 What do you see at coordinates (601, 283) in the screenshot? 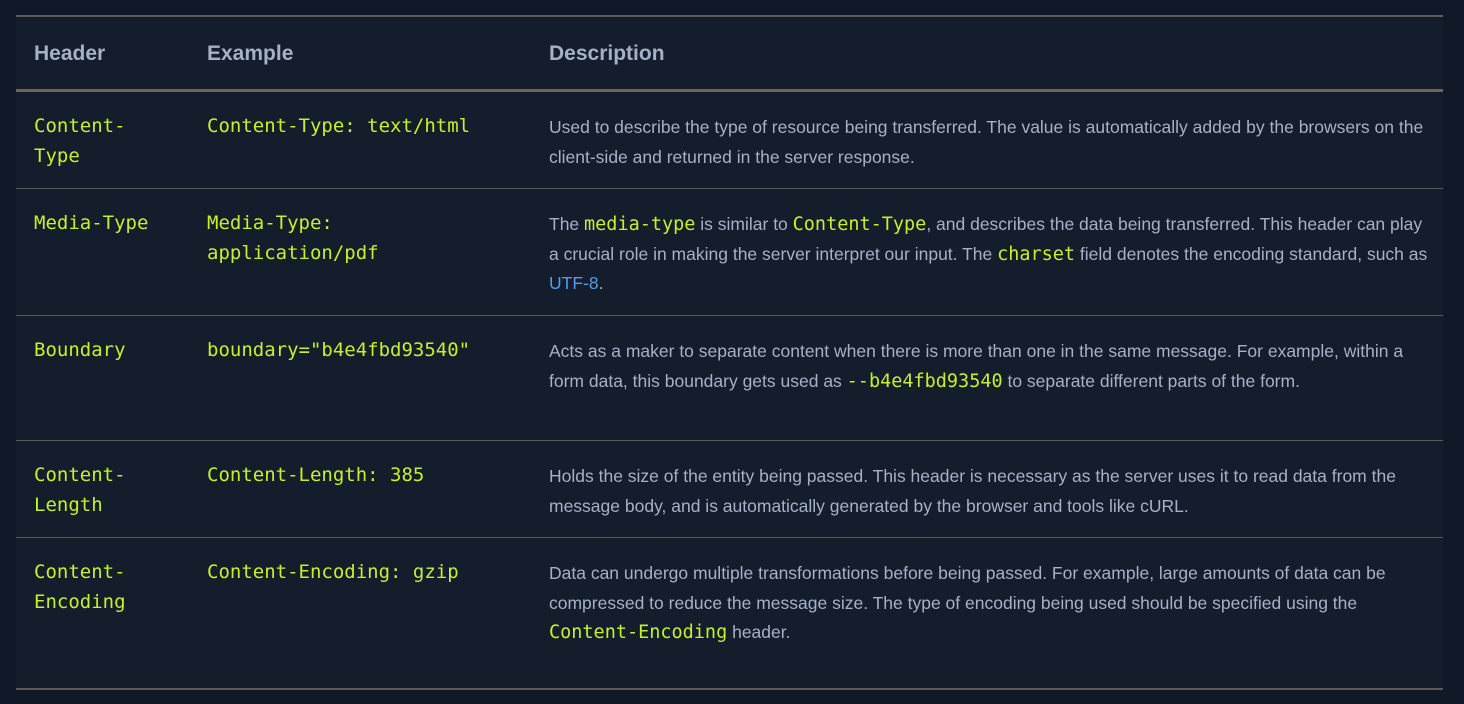
I see `description-text: .` at bounding box center [601, 283].